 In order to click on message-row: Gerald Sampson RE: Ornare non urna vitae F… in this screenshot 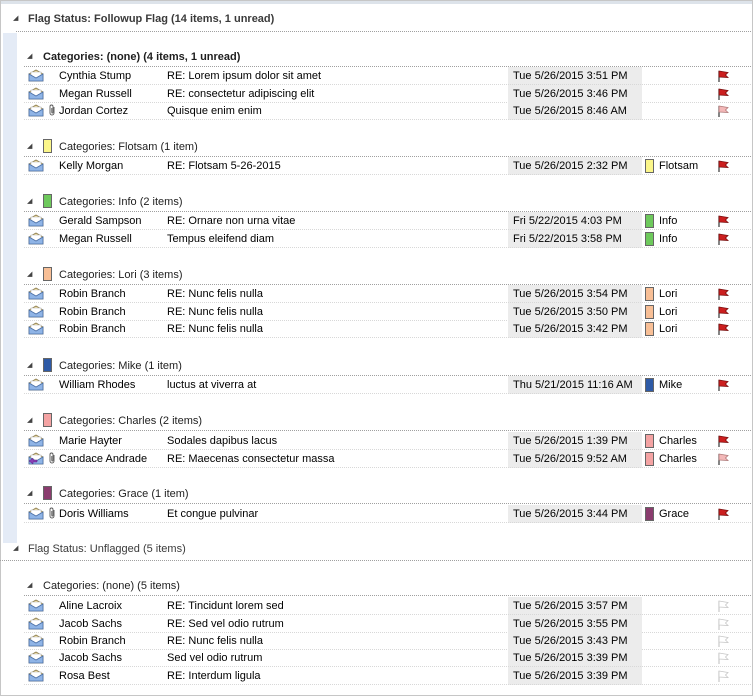, I will do `click(375, 221)`.